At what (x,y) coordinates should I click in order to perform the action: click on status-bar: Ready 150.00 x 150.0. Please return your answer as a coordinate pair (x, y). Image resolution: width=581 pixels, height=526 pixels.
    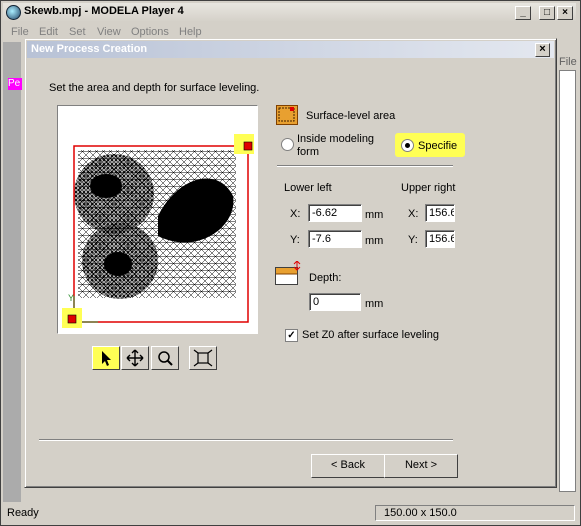
    Looking at the image, I should click on (289, 512).